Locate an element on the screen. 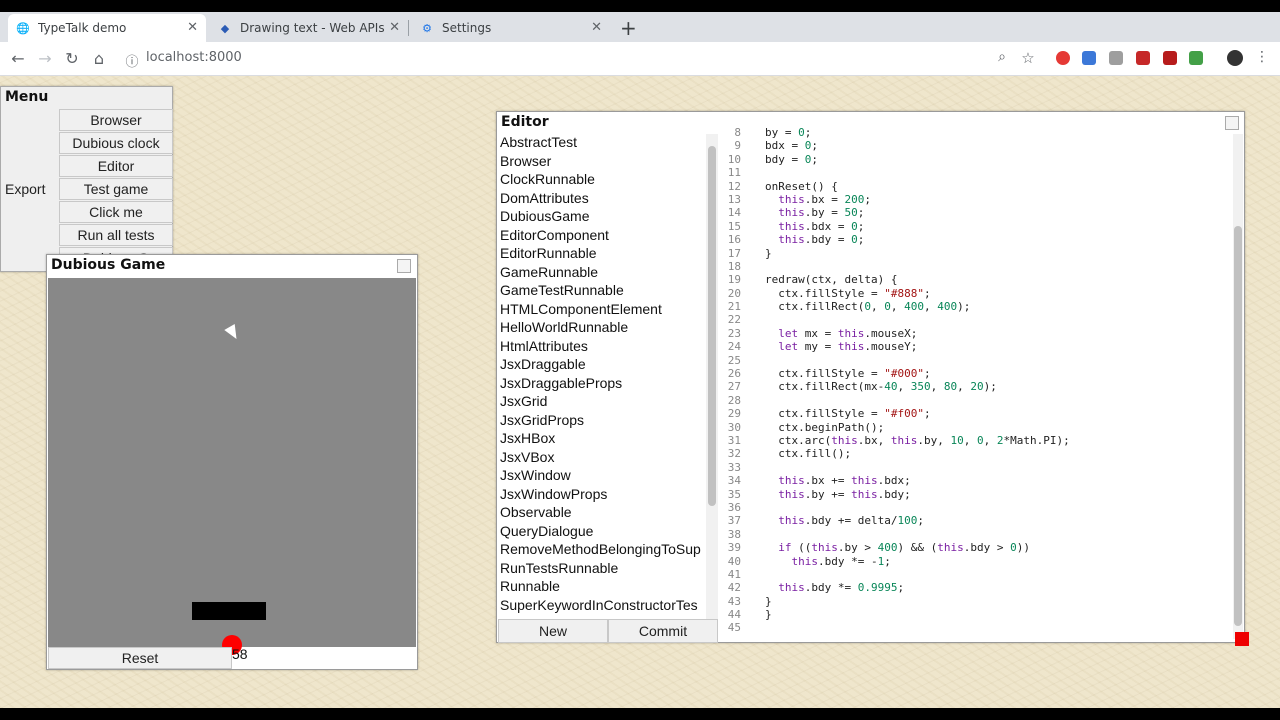 This screenshot has height=720, width=1280. menu-title: Menu is located at coordinates (27, 97).